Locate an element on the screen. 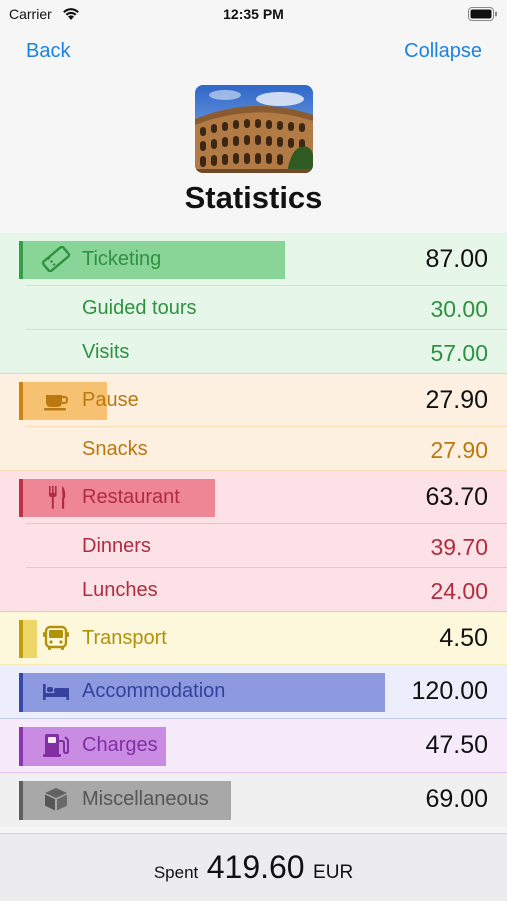 The image size is (507, 901). spent-label: Spent is located at coordinates (176, 872).